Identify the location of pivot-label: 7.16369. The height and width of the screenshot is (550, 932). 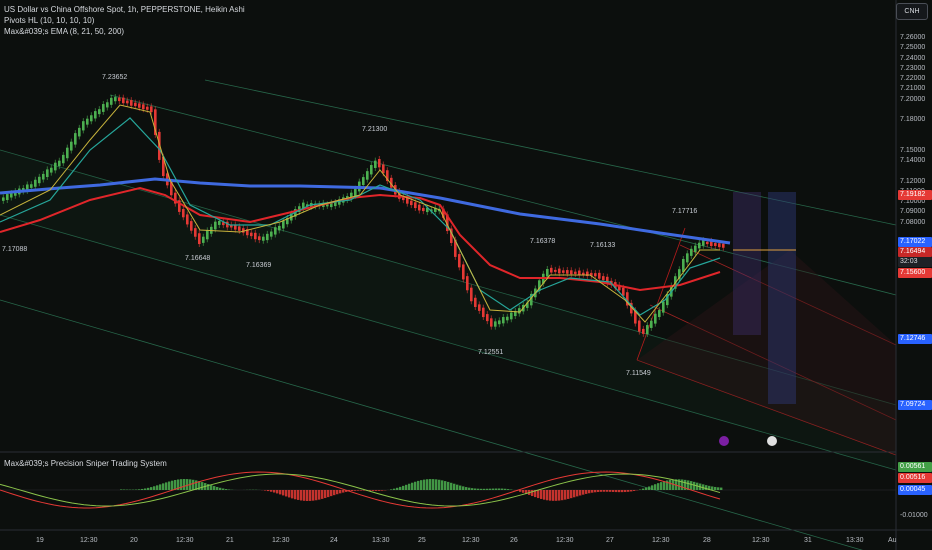
(259, 265).